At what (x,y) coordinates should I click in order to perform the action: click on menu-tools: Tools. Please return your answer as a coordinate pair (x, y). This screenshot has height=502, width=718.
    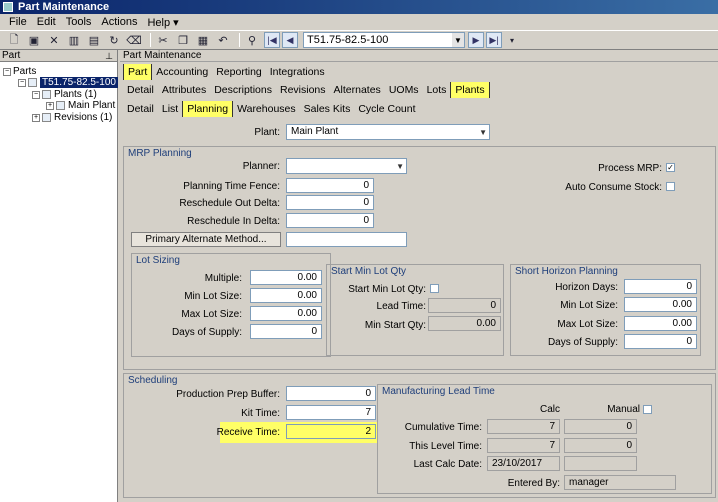
    Looking at the image, I should click on (79, 22).